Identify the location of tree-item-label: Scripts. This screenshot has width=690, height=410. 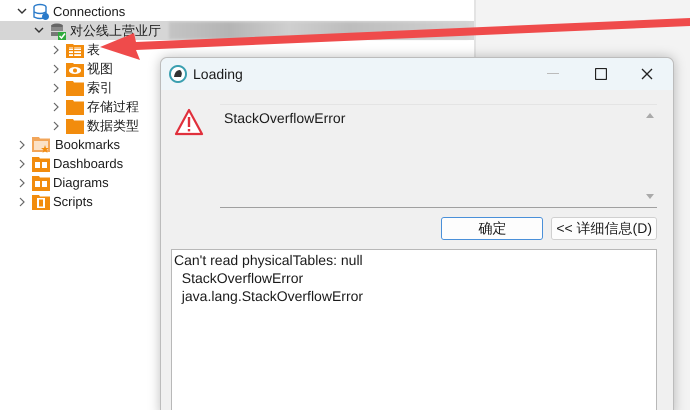
(73, 201).